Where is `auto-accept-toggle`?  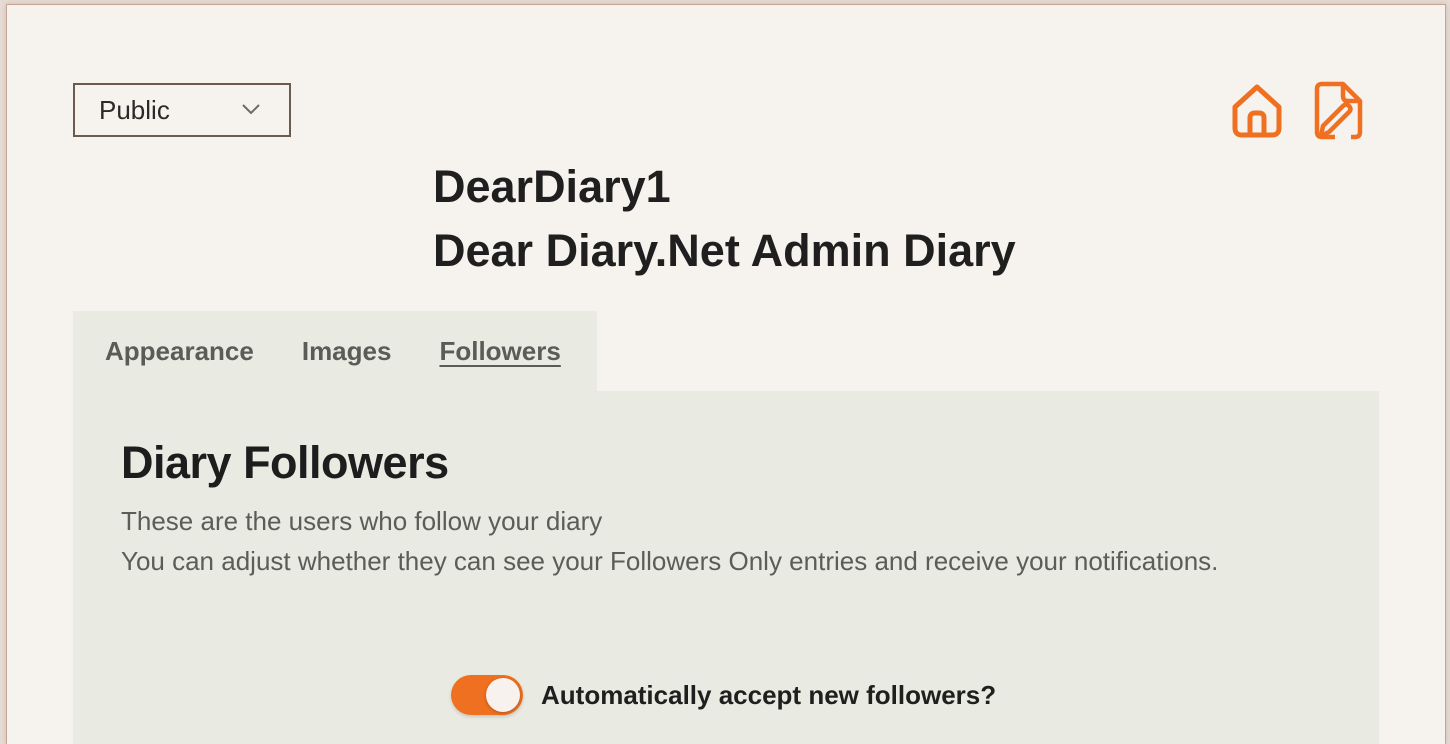
auto-accept-toggle is located at coordinates (487, 695).